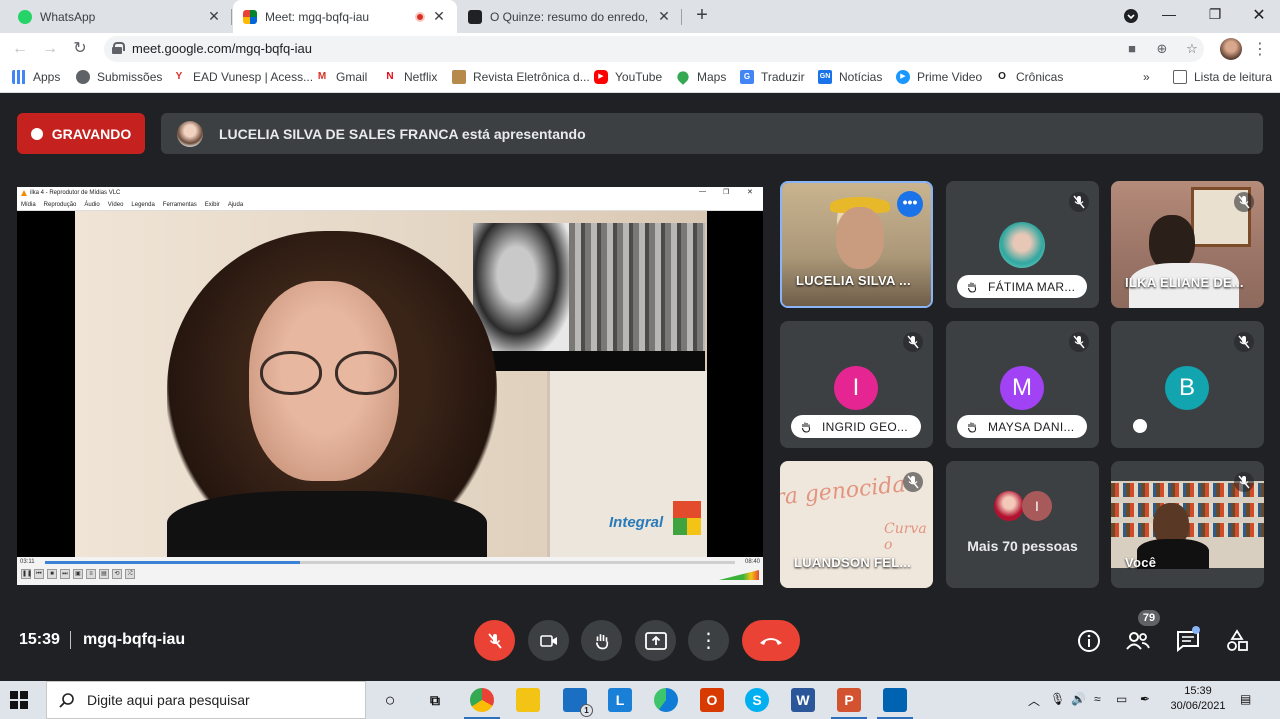 The image size is (1280, 719). Describe the element at coordinates (1192, 49) in the screenshot. I see `bookmark-star-icon: ☆` at that location.